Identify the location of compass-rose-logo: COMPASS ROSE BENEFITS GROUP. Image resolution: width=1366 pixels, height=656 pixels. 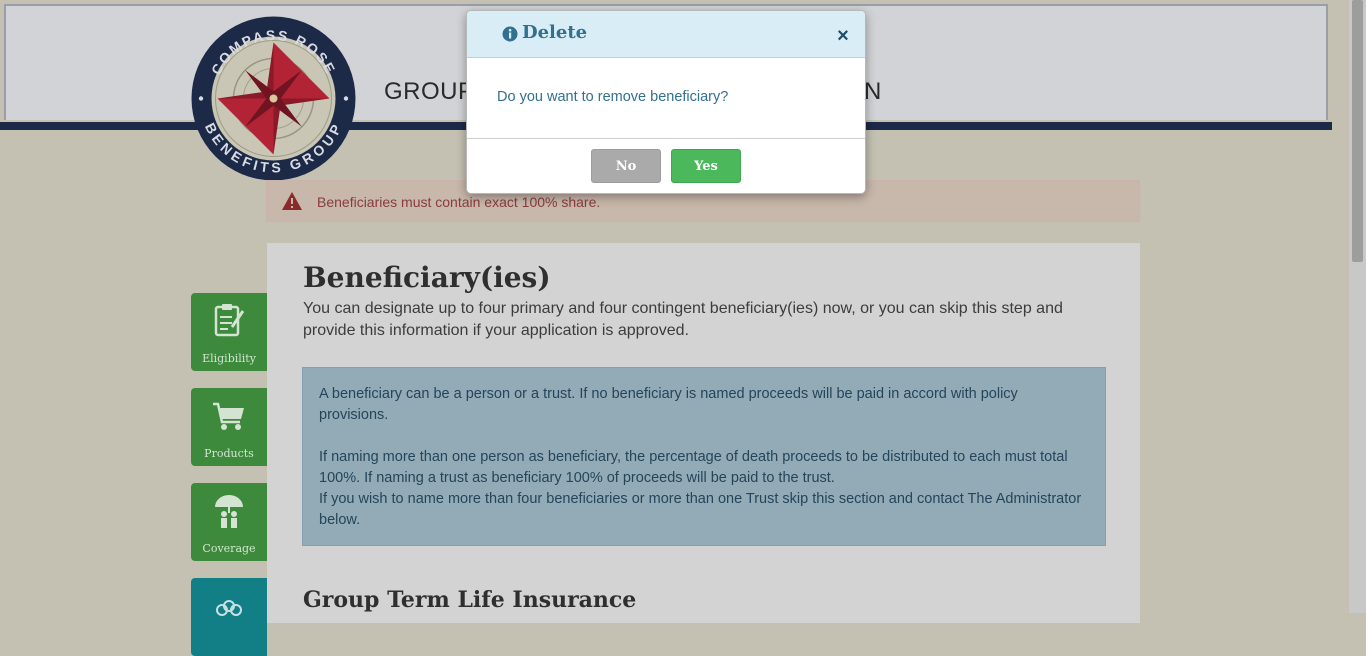
(273, 98).